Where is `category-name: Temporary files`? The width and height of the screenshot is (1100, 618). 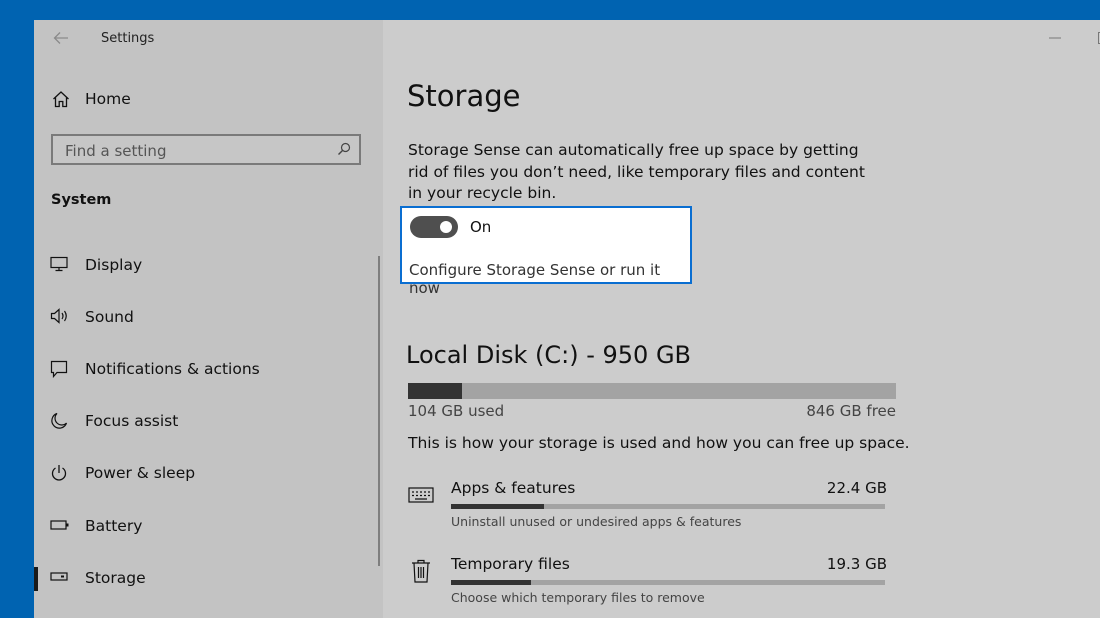
category-name: Temporary files is located at coordinates (510, 564).